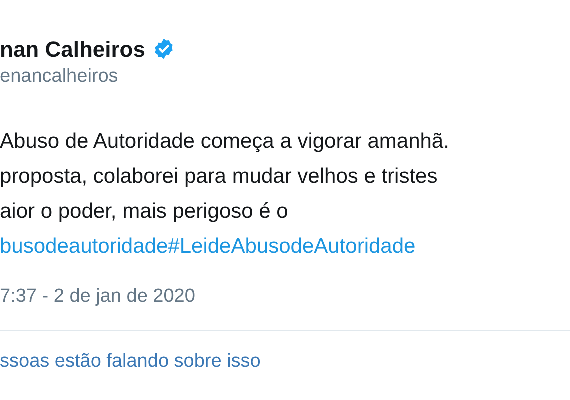 The height and width of the screenshot is (400, 570). Describe the element at coordinates (145, 212) in the screenshot. I see `tweet-text-line: aior o poder, mais perigoso é o` at that location.